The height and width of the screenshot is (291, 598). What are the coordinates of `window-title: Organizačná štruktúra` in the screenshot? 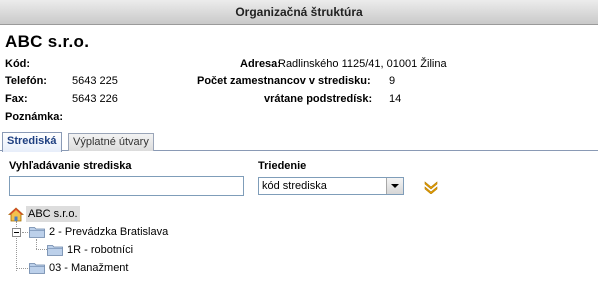 It's located at (299, 12).